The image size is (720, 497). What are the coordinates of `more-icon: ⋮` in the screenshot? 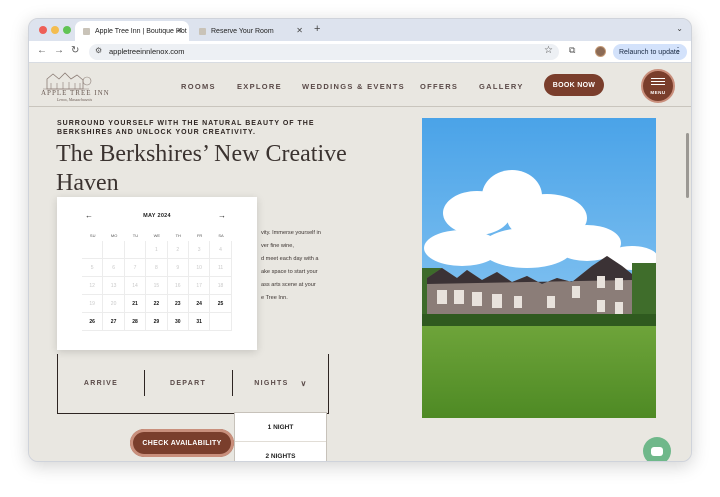 It's located at (678, 50).